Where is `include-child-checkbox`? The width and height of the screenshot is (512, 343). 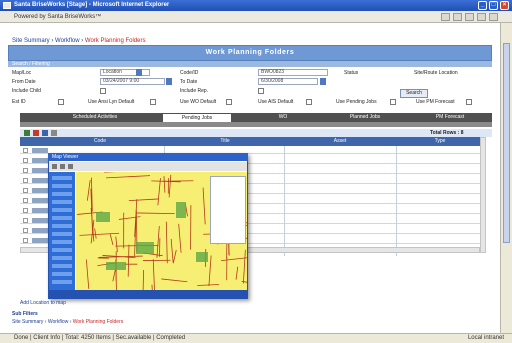
include-child-checkbox is located at coordinates (103, 91).